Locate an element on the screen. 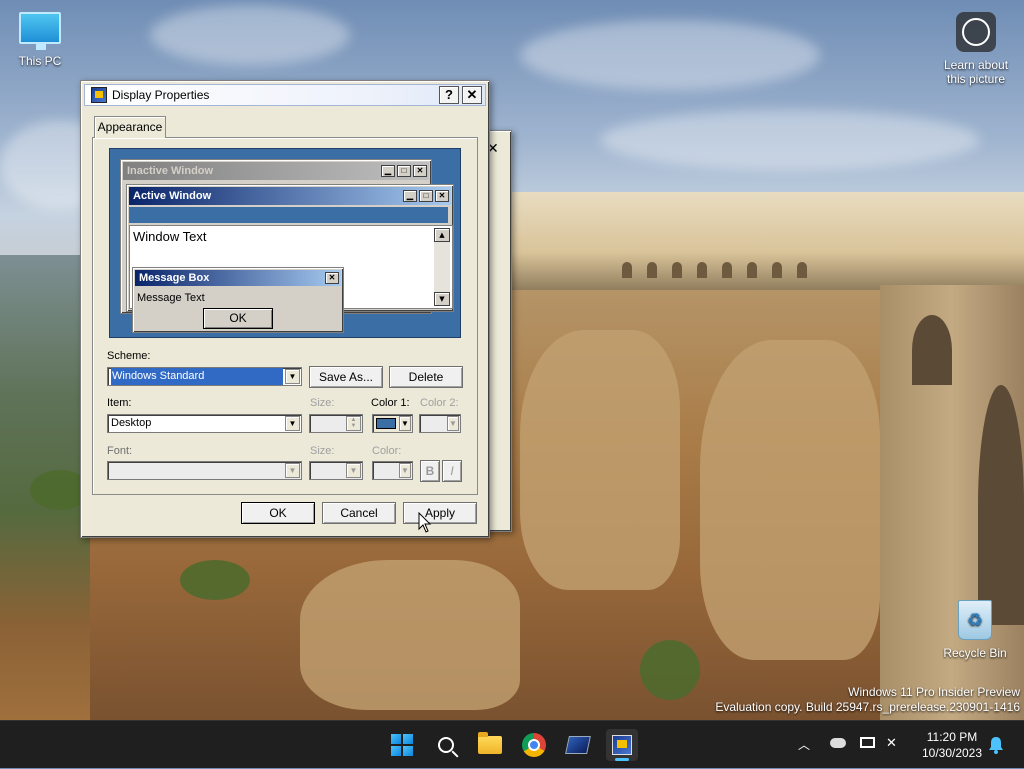  mouse-cursor-icon is located at coordinates (425, 522).